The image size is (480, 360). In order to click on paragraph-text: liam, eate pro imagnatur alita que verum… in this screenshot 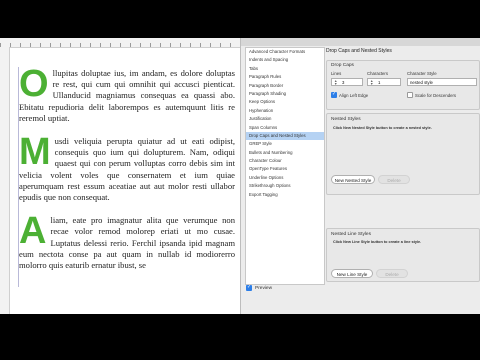, I will do `click(127, 243)`.